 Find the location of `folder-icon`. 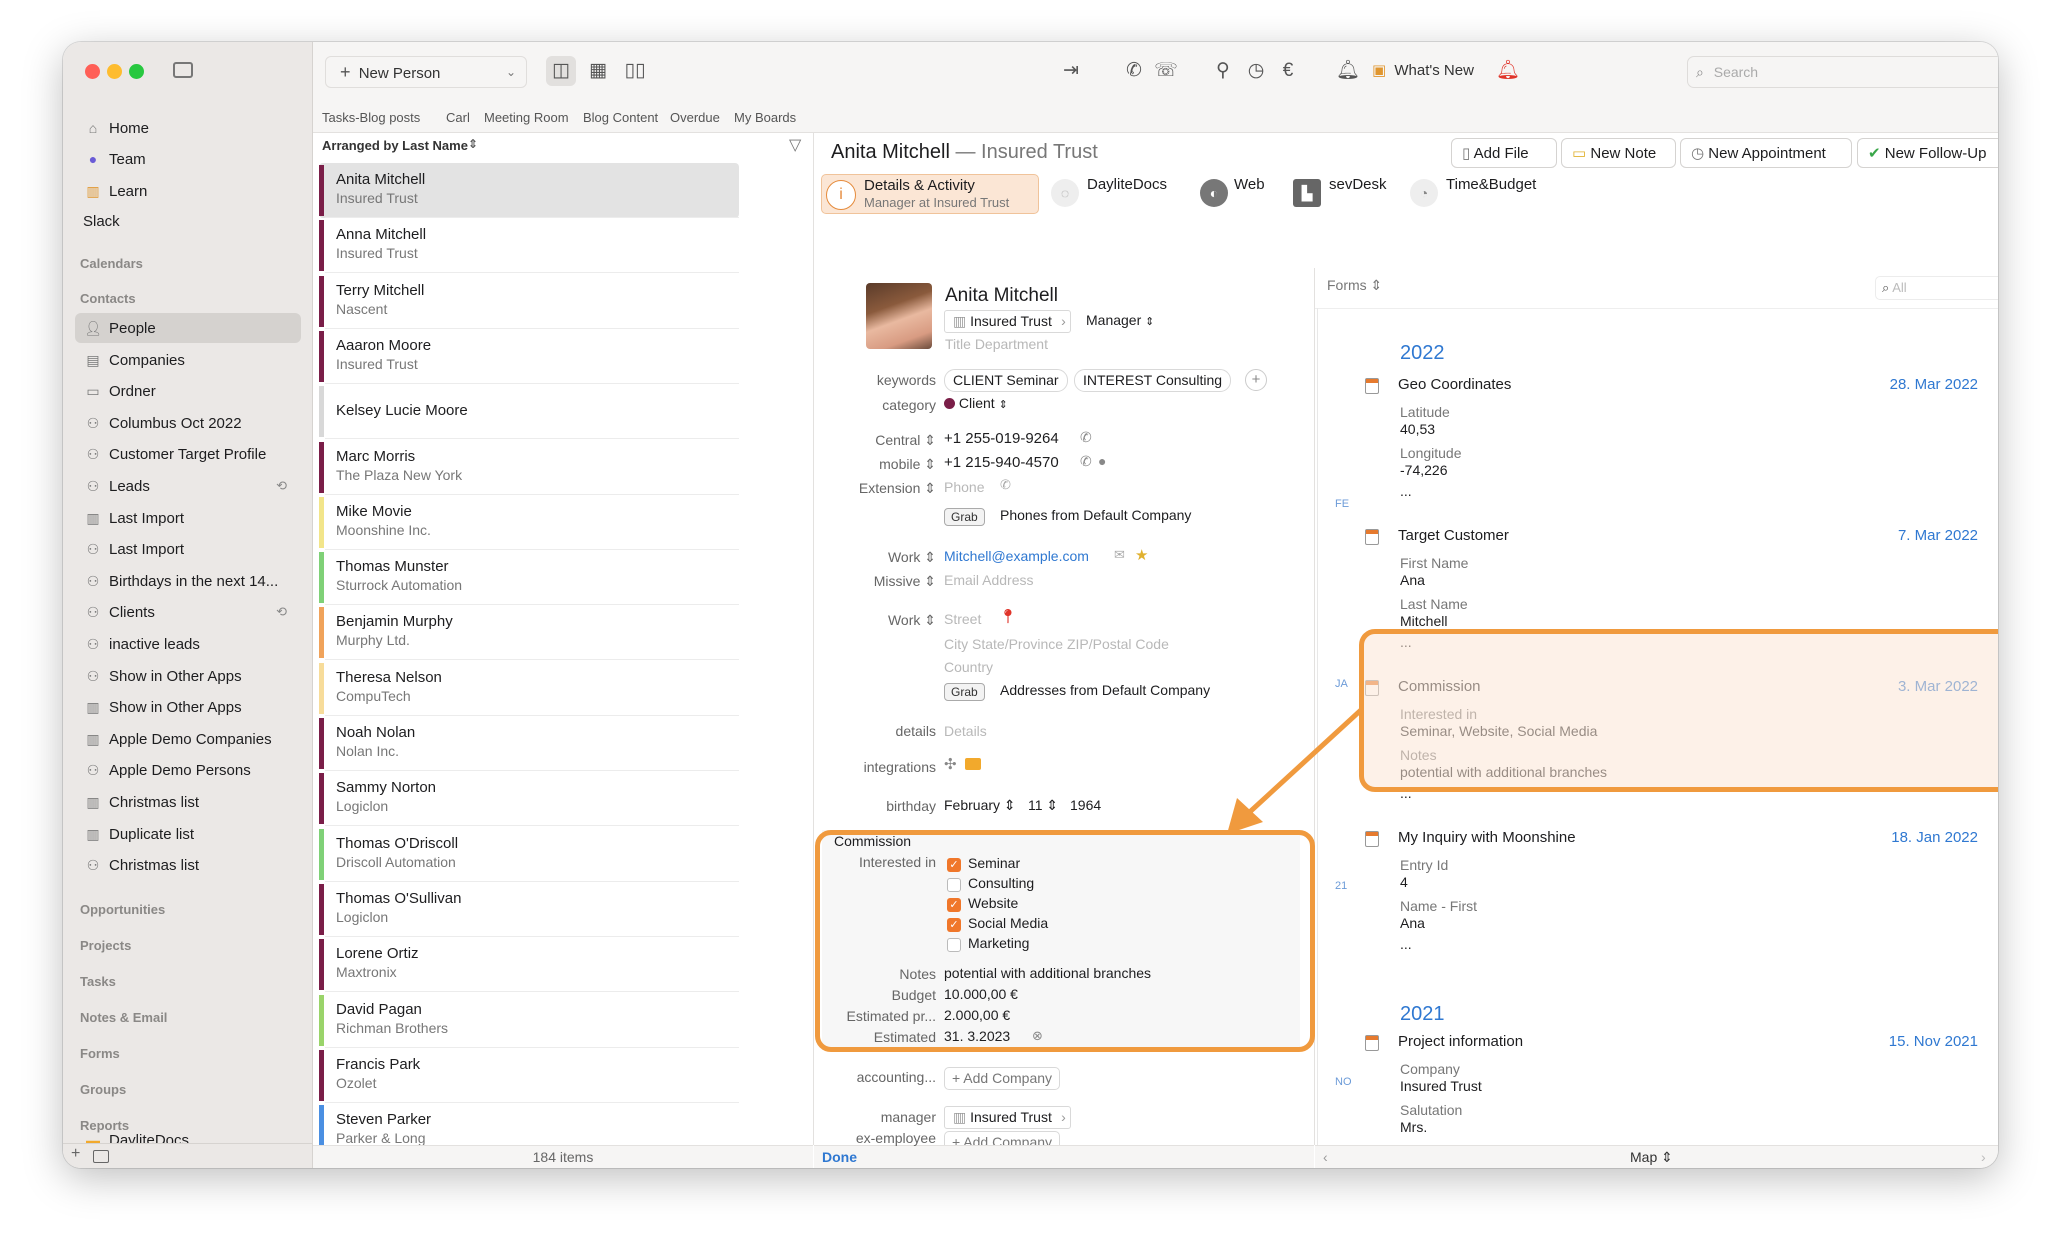

folder-icon is located at coordinates (973, 764).